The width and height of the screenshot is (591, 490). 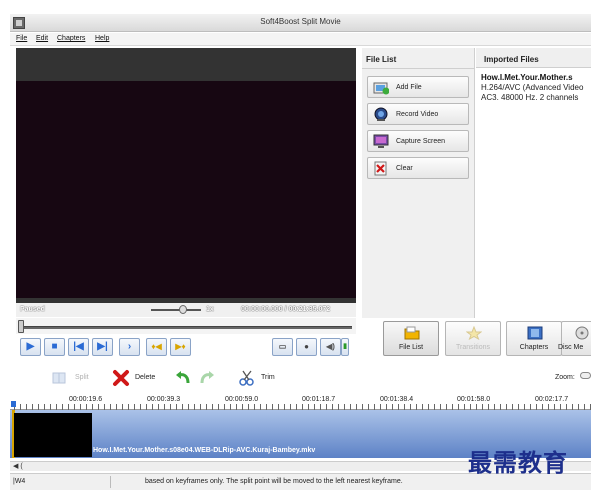 What do you see at coordinates (535, 333) in the screenshot?
I see `film-icon` at bounding box center [535, 333].